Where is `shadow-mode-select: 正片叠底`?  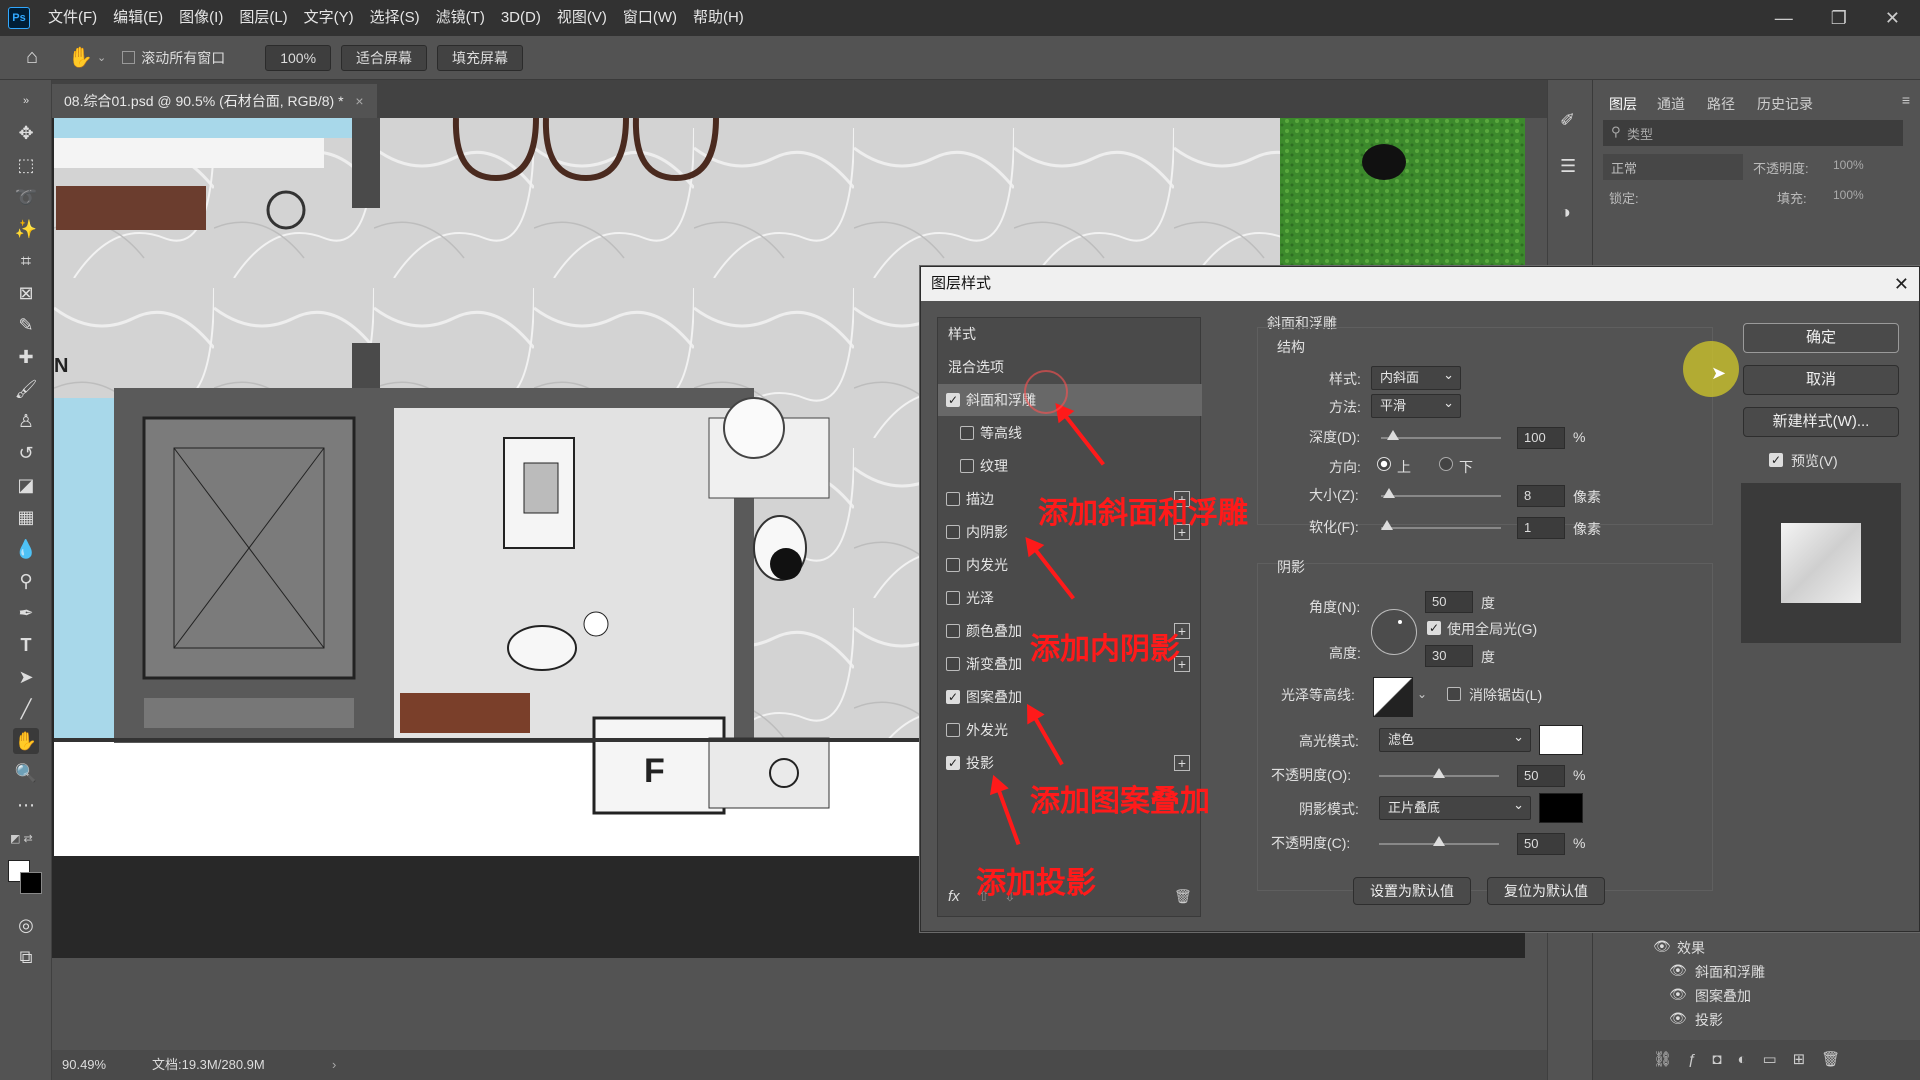
shadow-mode-select: 正片叠底 is located at coordinates (1455, 807).